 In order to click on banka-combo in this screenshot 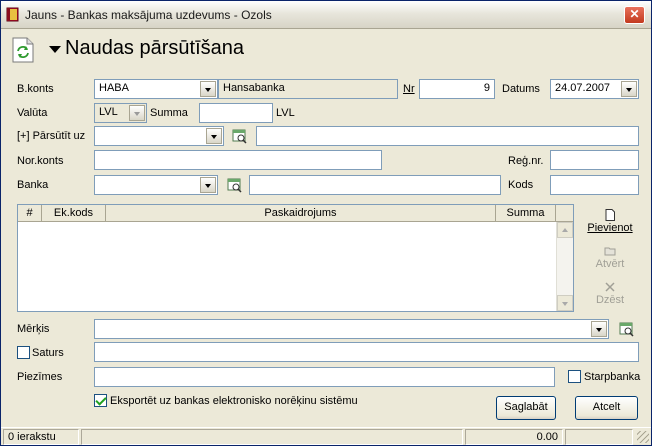, I will do `click(156, 185)`.